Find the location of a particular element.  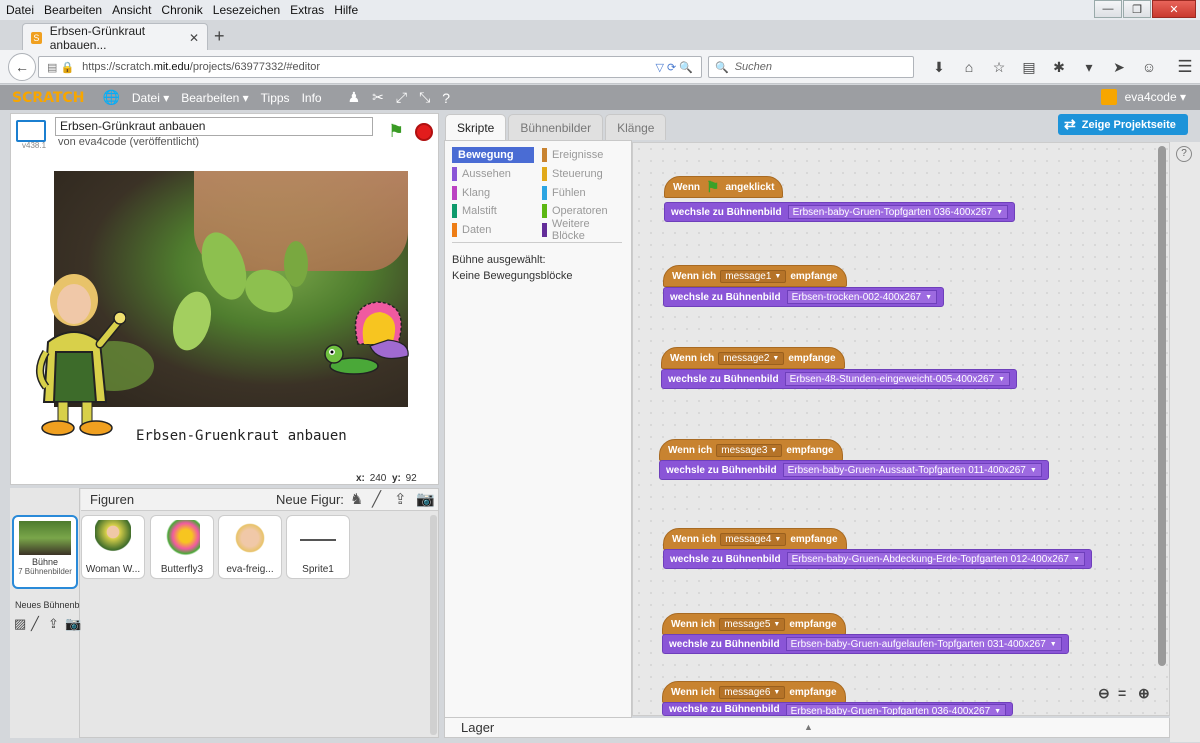

tab-klaenge: Klänge is located at coordinates (636, 127).